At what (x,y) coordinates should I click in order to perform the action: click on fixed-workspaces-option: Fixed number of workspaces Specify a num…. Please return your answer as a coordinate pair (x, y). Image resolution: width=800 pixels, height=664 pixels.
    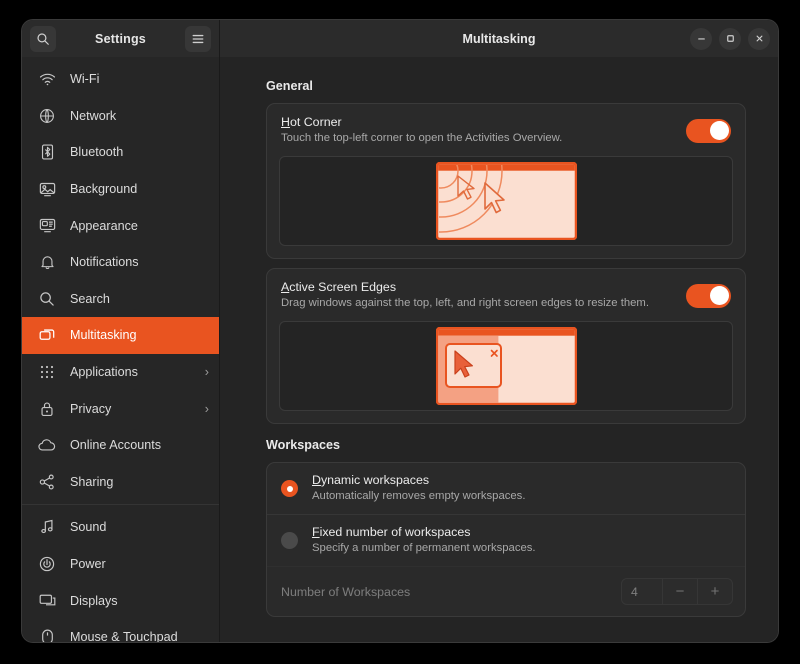
    Looking at the image, I should click on (506, 540).